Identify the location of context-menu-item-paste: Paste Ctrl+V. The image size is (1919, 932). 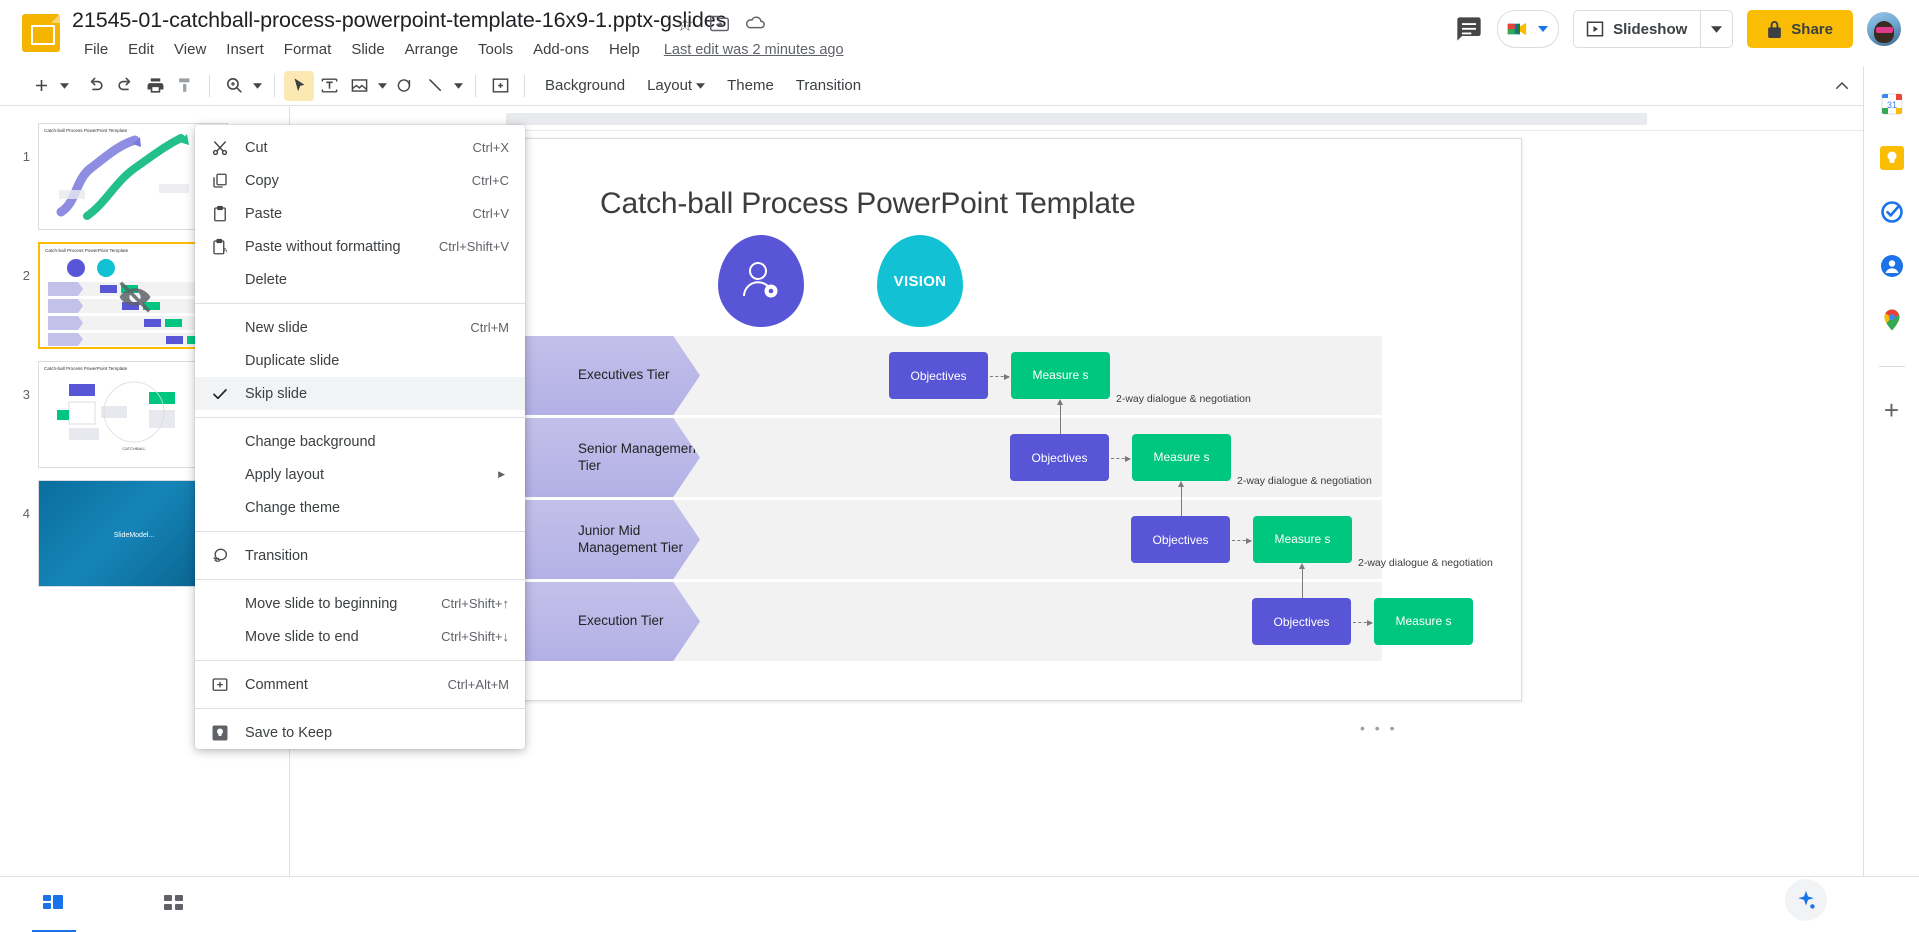
(360, 213).